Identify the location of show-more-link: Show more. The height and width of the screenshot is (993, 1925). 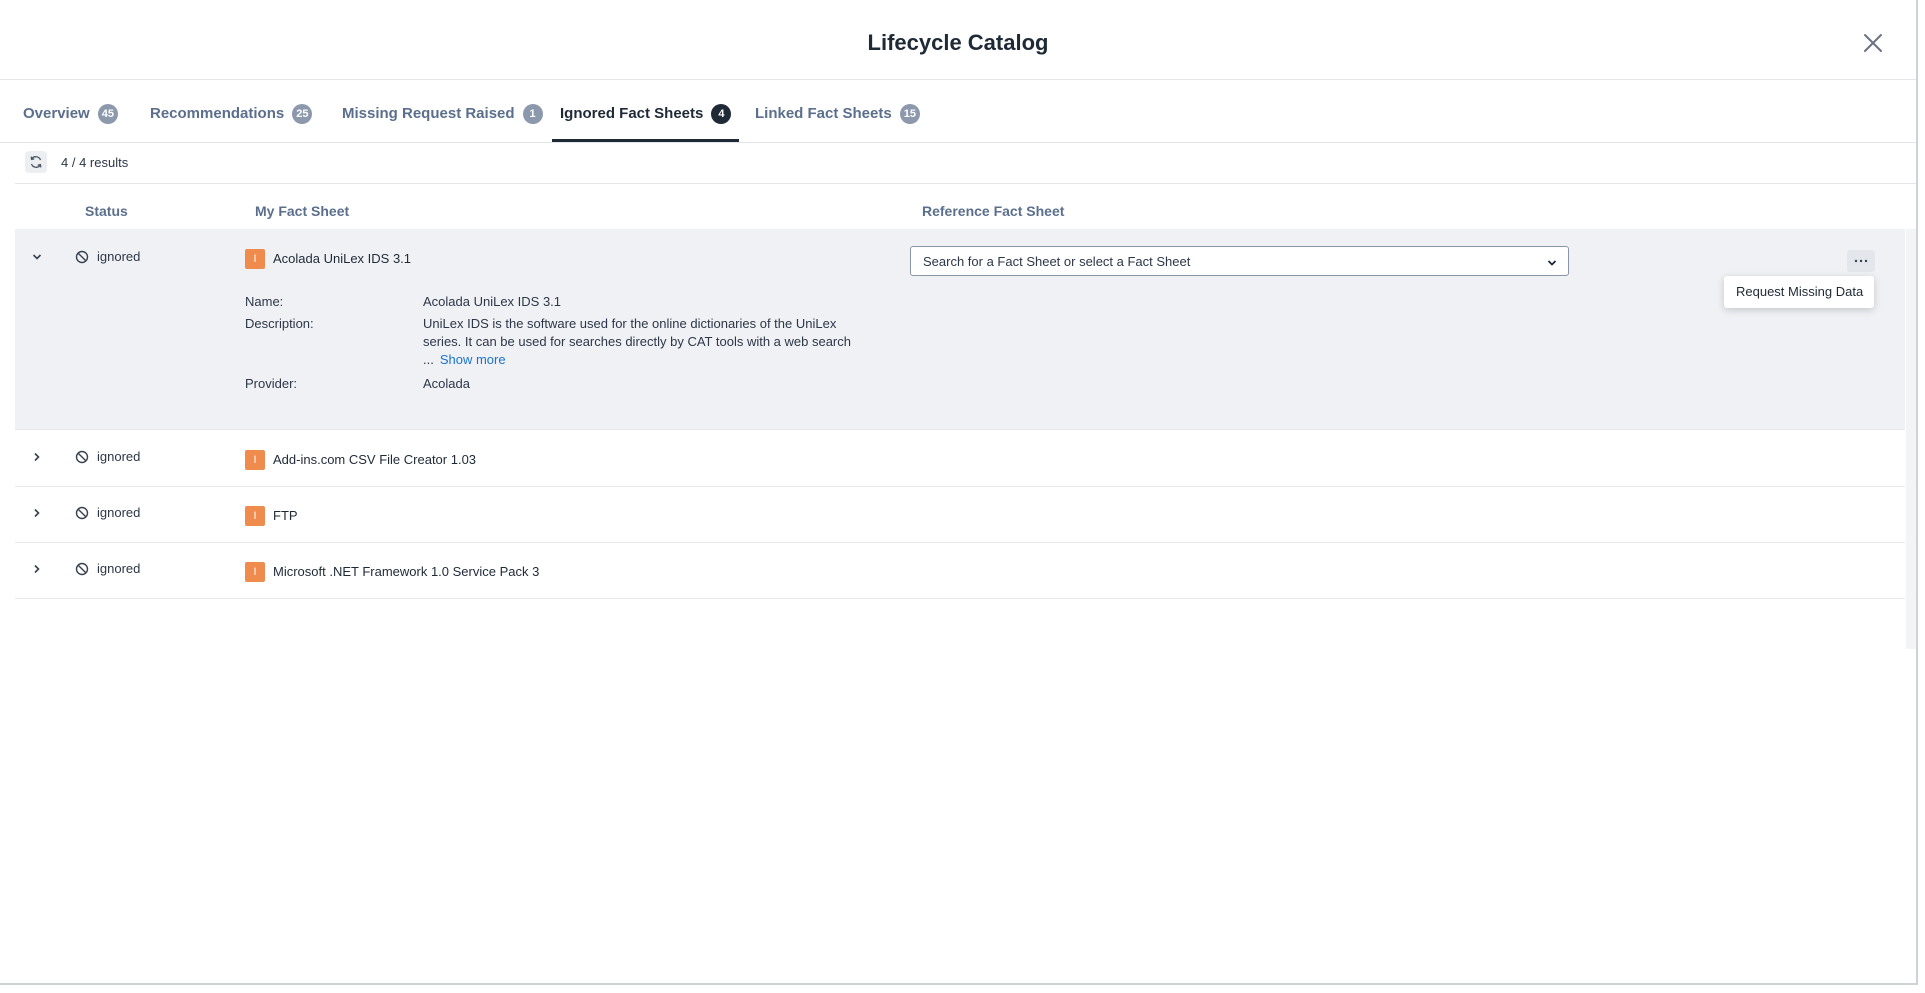
(473, 359).